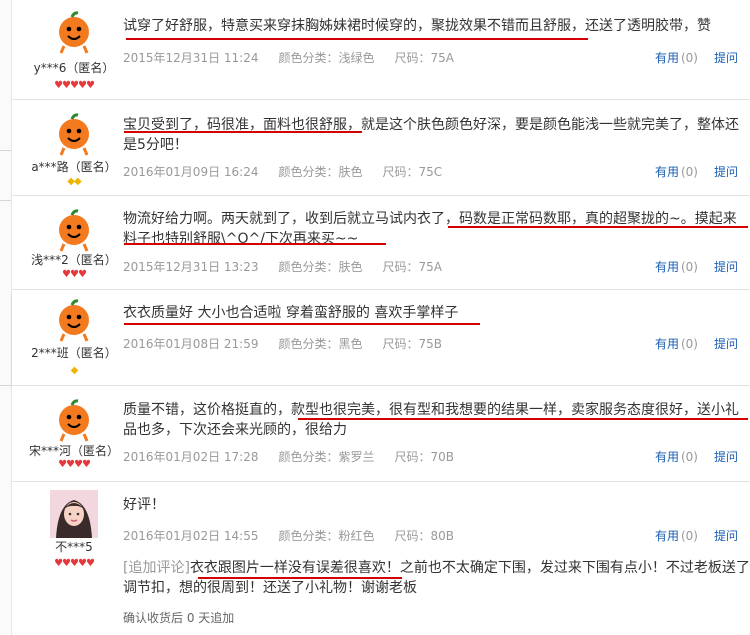 The image size is (750, 635). I want to click on diamond-badge-icon: ◆◆, so click(74, 181).